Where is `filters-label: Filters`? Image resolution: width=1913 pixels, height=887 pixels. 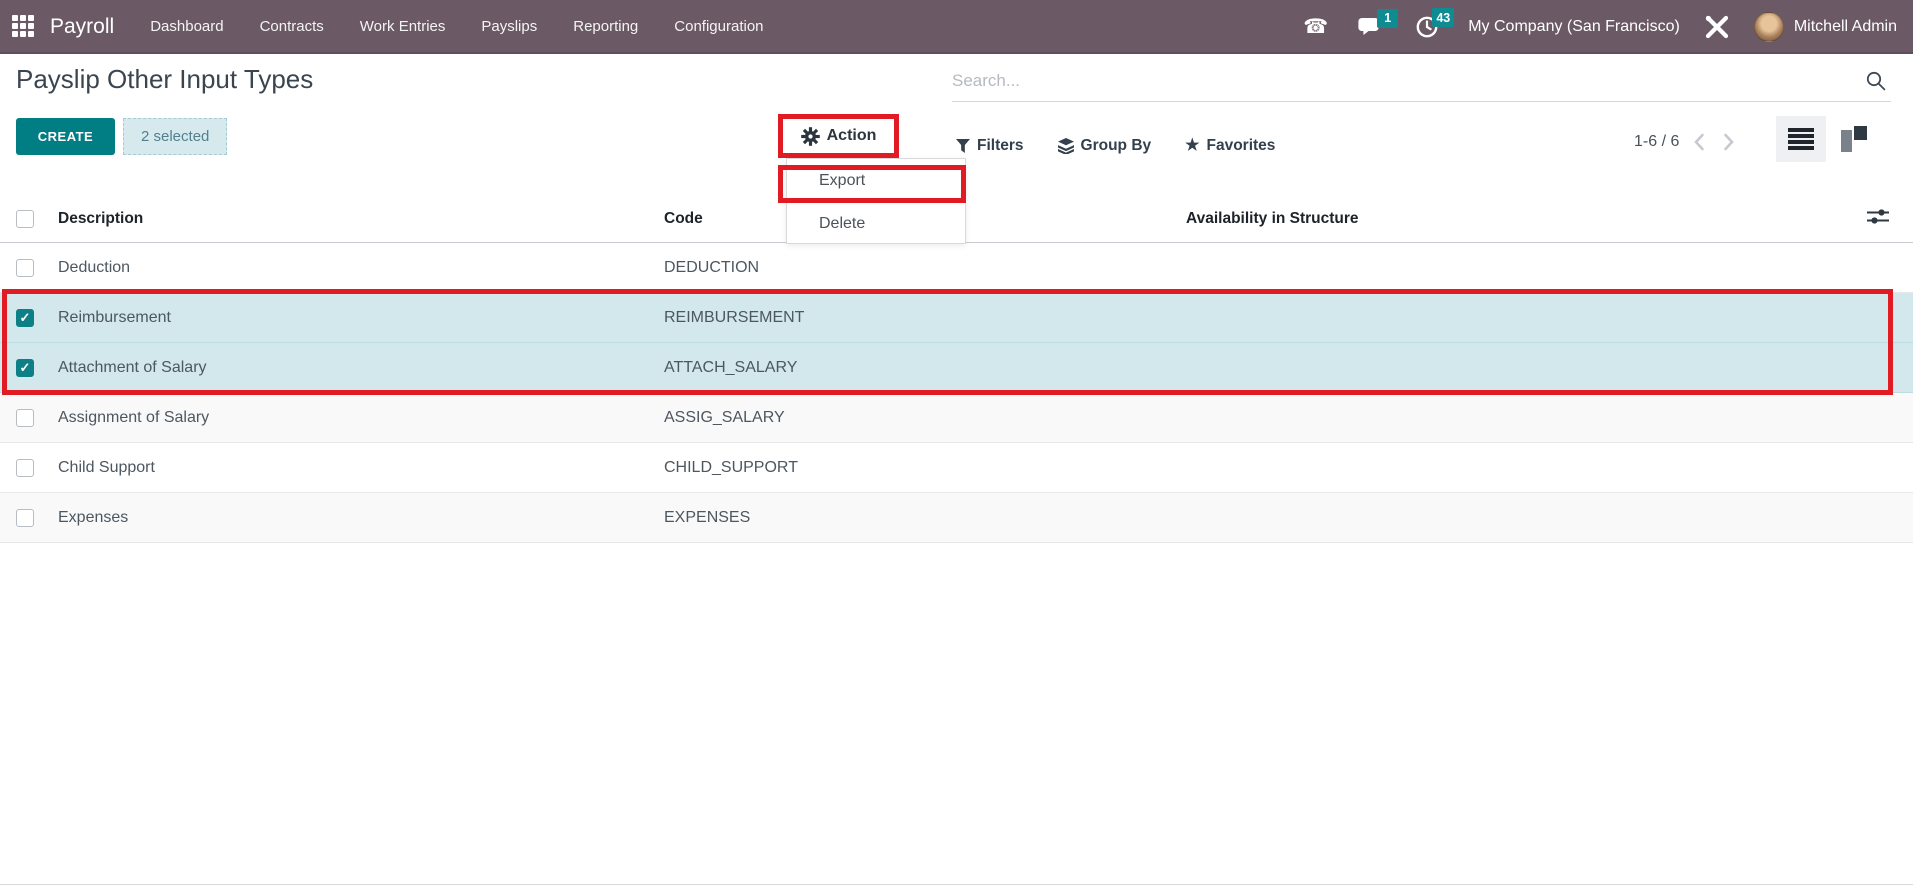 filters-label: Filters is located at coordinates (1000, 145).